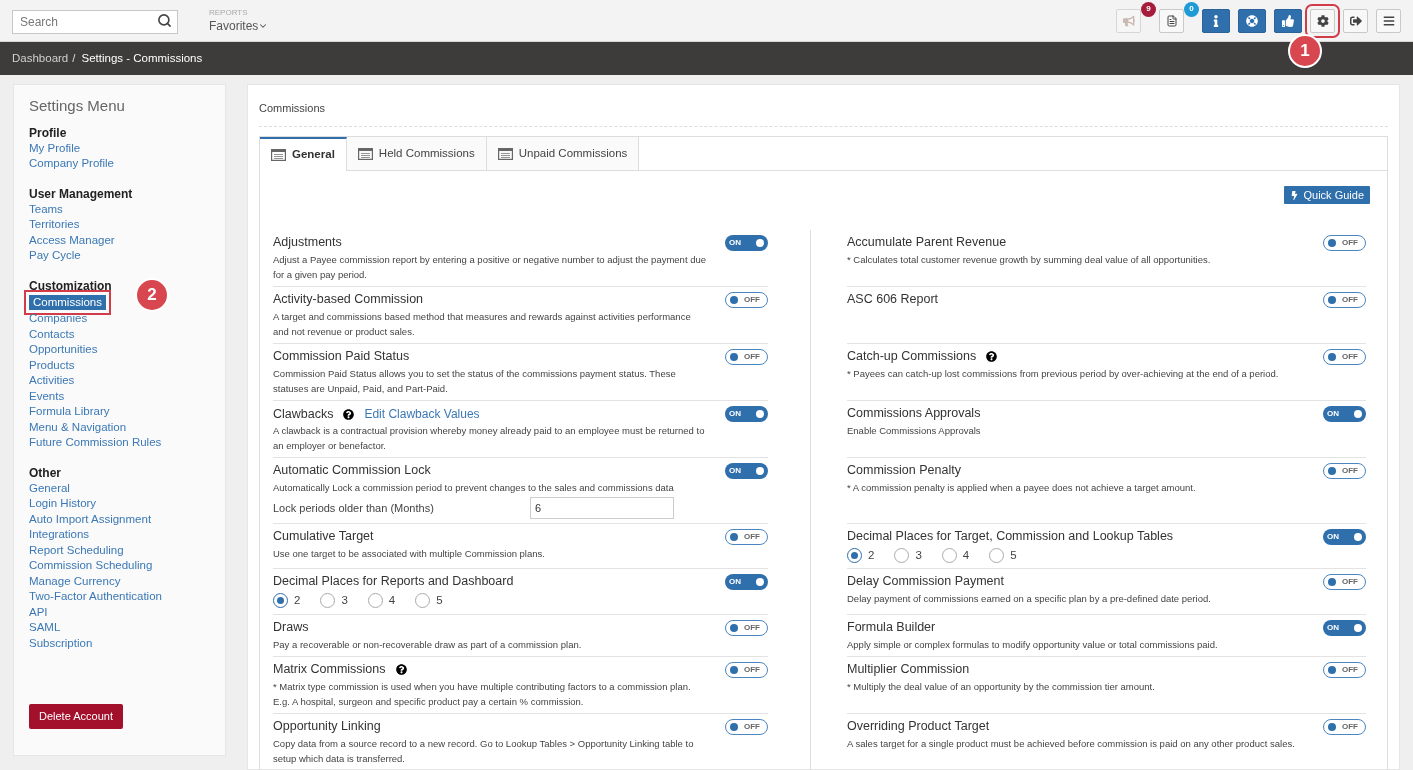 This screenshot has height=770, width=1413. Describe the element at coordinates (61, 643) in the screenshot. I see `menu-link: Subscription` at that location.